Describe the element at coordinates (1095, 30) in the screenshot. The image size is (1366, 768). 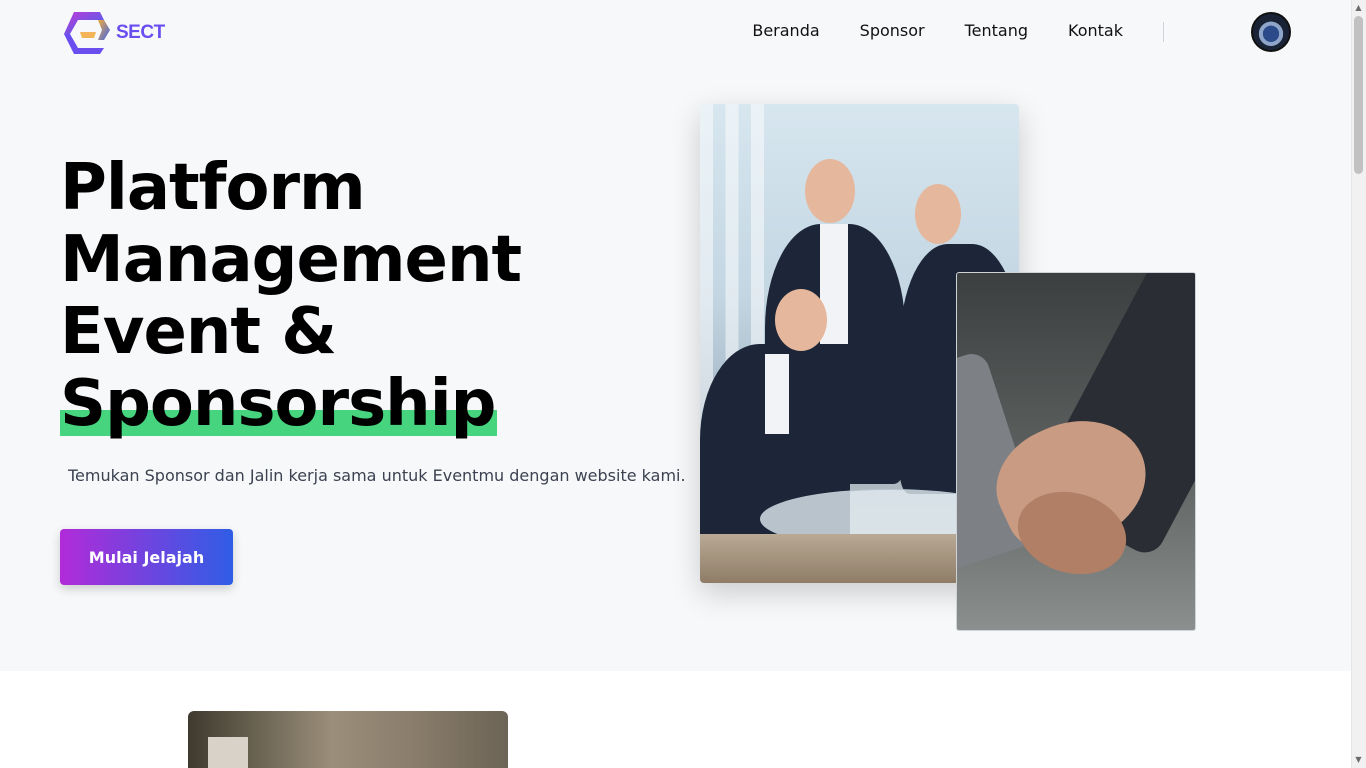
I see `nav-kontak-link: Kontak` at that location.